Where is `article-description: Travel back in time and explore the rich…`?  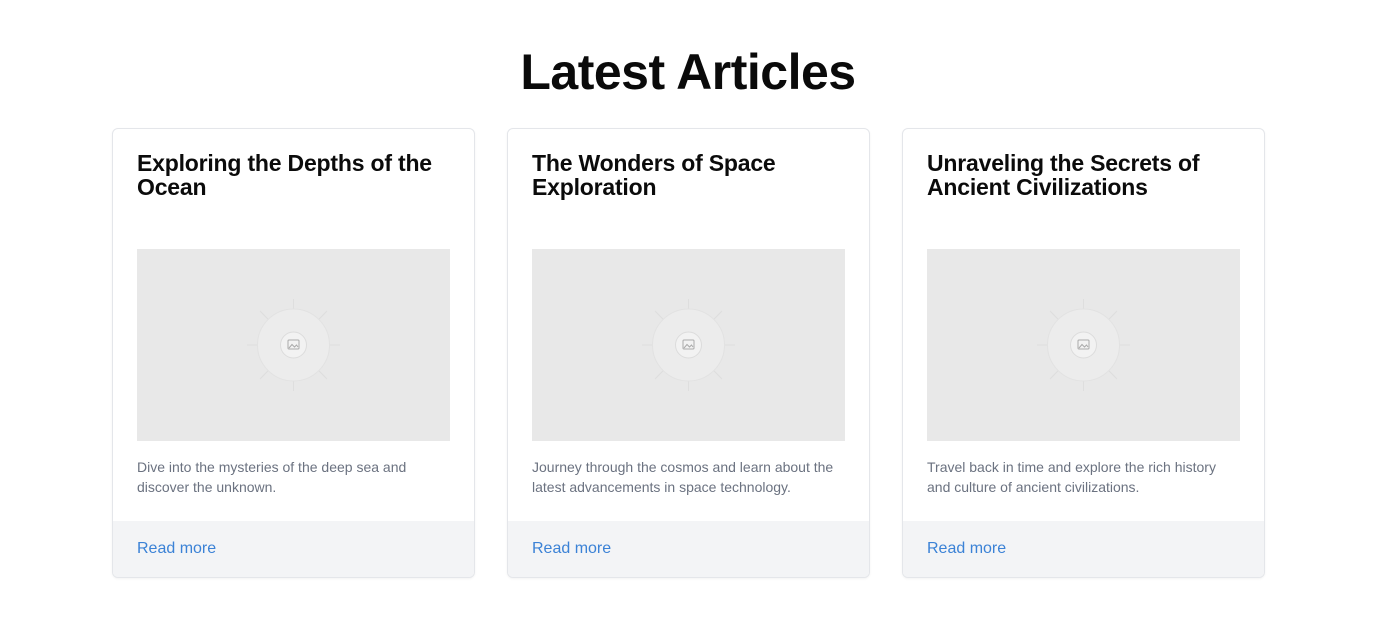 article-description: Travel back in time and explore the rich… is located at coordinates (1071, 477).